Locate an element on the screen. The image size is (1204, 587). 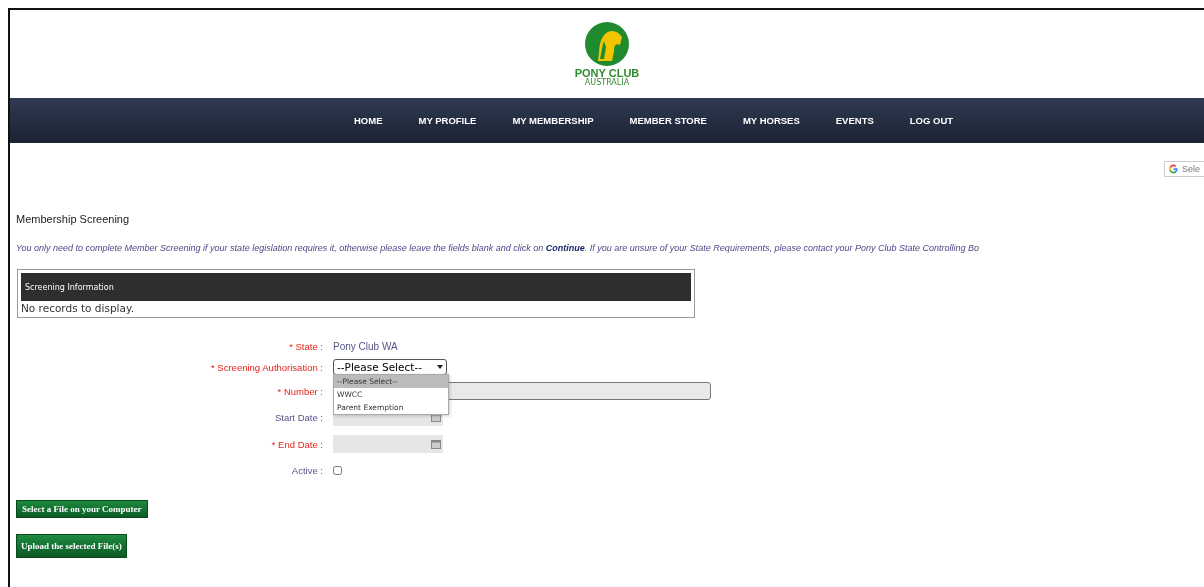
field-label: * Screening Authorisation : is located at coordinates (267, 367).